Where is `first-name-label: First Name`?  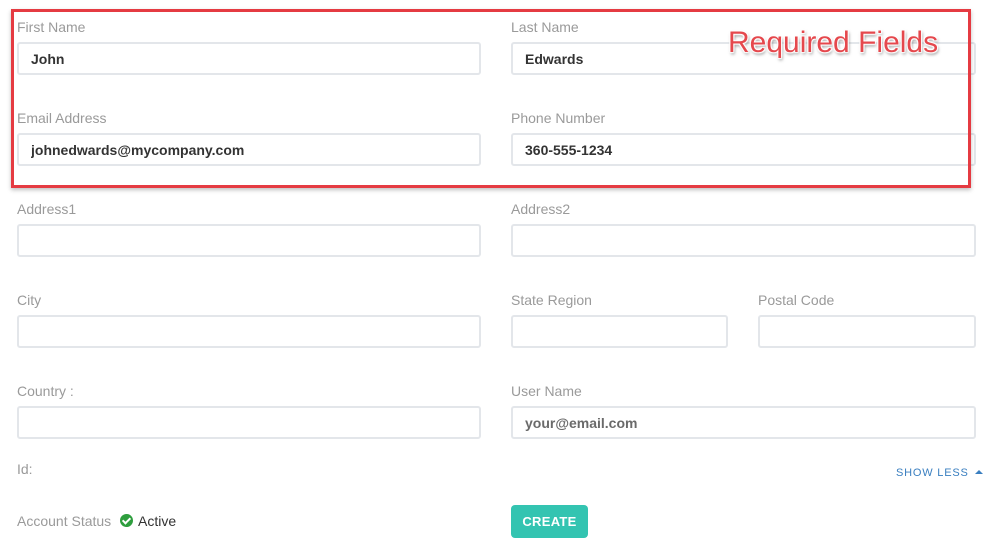
first-name-label: First Name is located at coordinates (51, 27).